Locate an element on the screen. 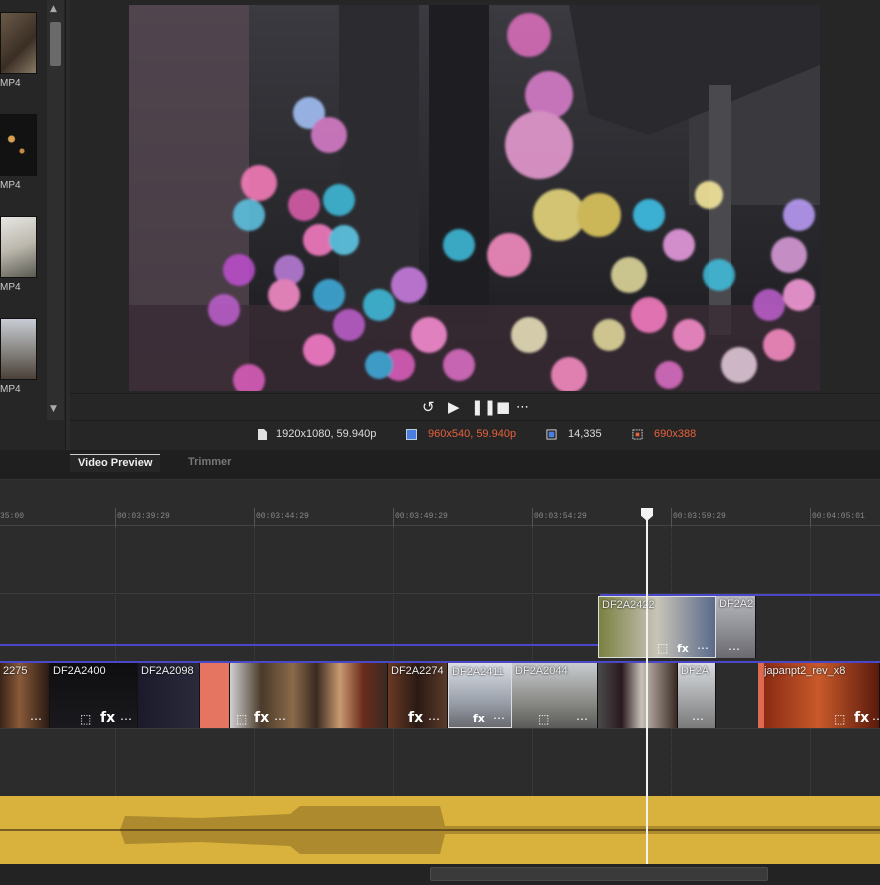 This screenshot has width=880, height=885. scroll-down-icon: ▼ is located at coordinates (53, 409).